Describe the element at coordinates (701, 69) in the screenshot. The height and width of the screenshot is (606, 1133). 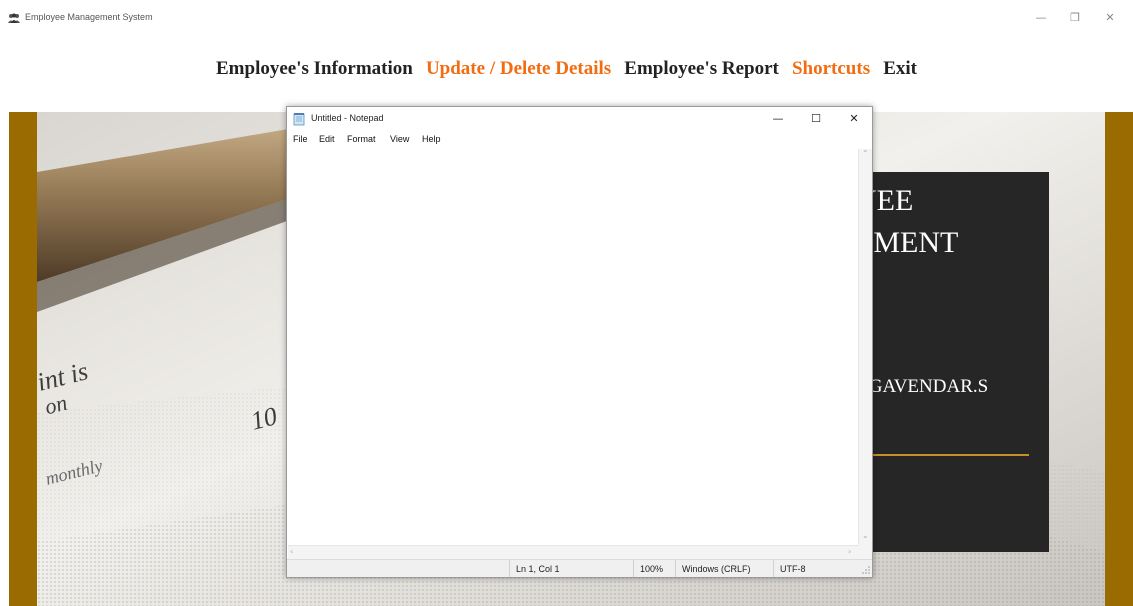
I see `menu-employee-report: Employee's Report` at that location.